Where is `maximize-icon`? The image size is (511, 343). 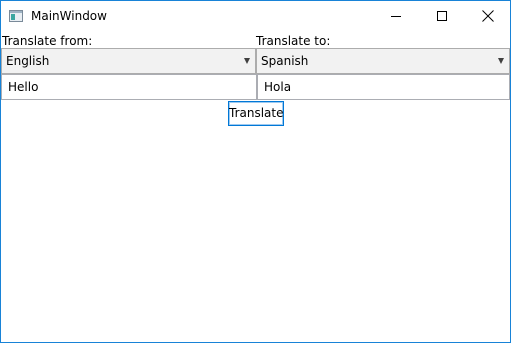 maximize-icon is located at coordinates (442, 16).